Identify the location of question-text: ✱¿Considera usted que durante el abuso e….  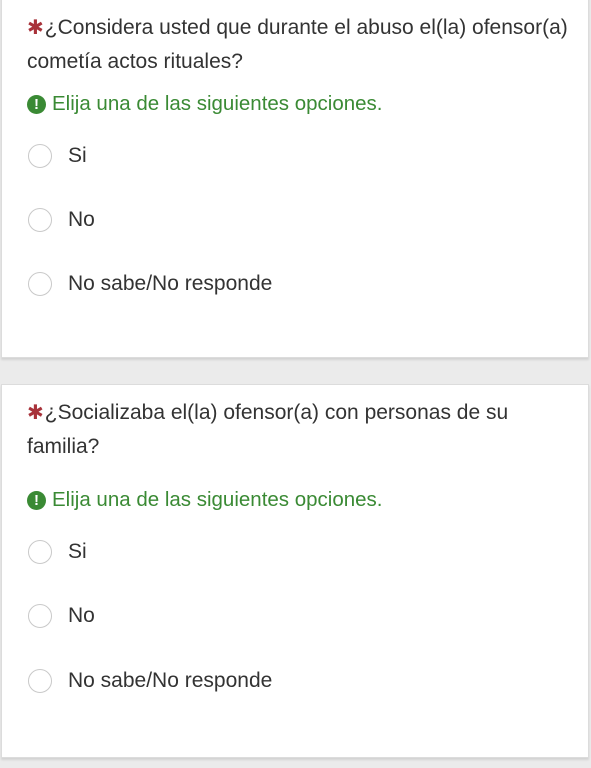
(297, 44).